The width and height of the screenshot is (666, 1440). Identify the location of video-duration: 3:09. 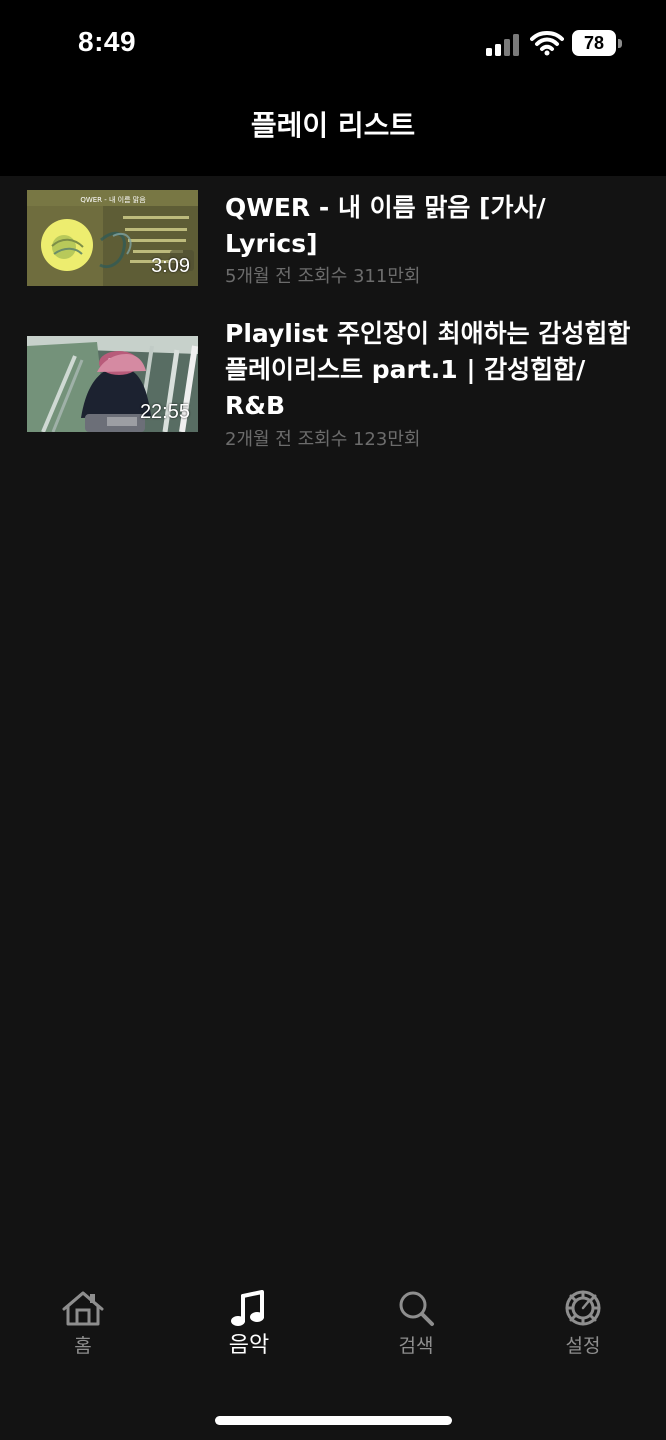
(170, 266).